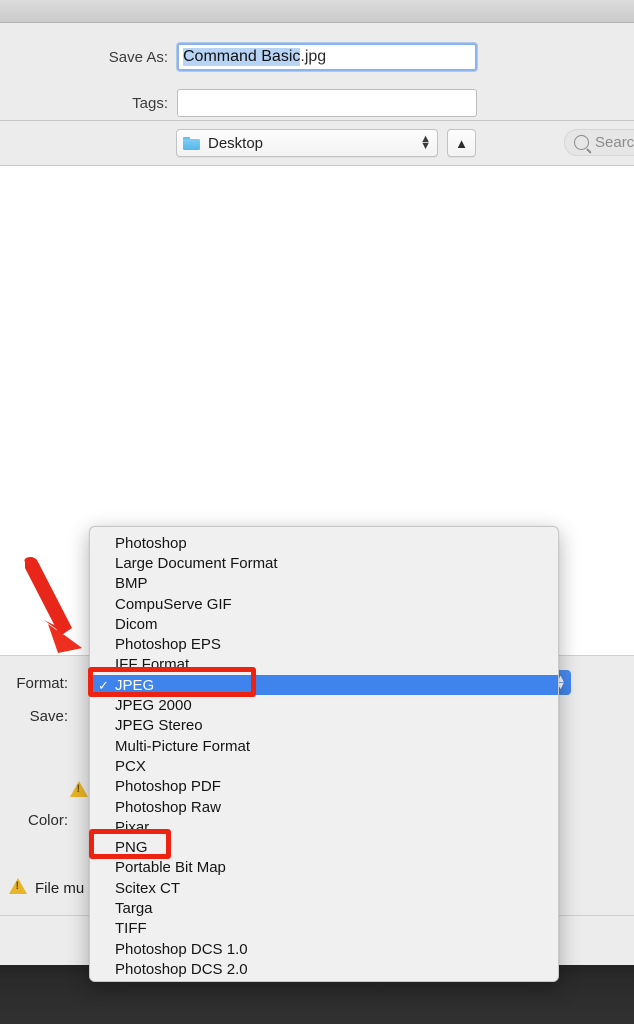 This screenshot has width=634, height=1024. I want to click on search-placeholder-text: Searc, so click(614, 142).